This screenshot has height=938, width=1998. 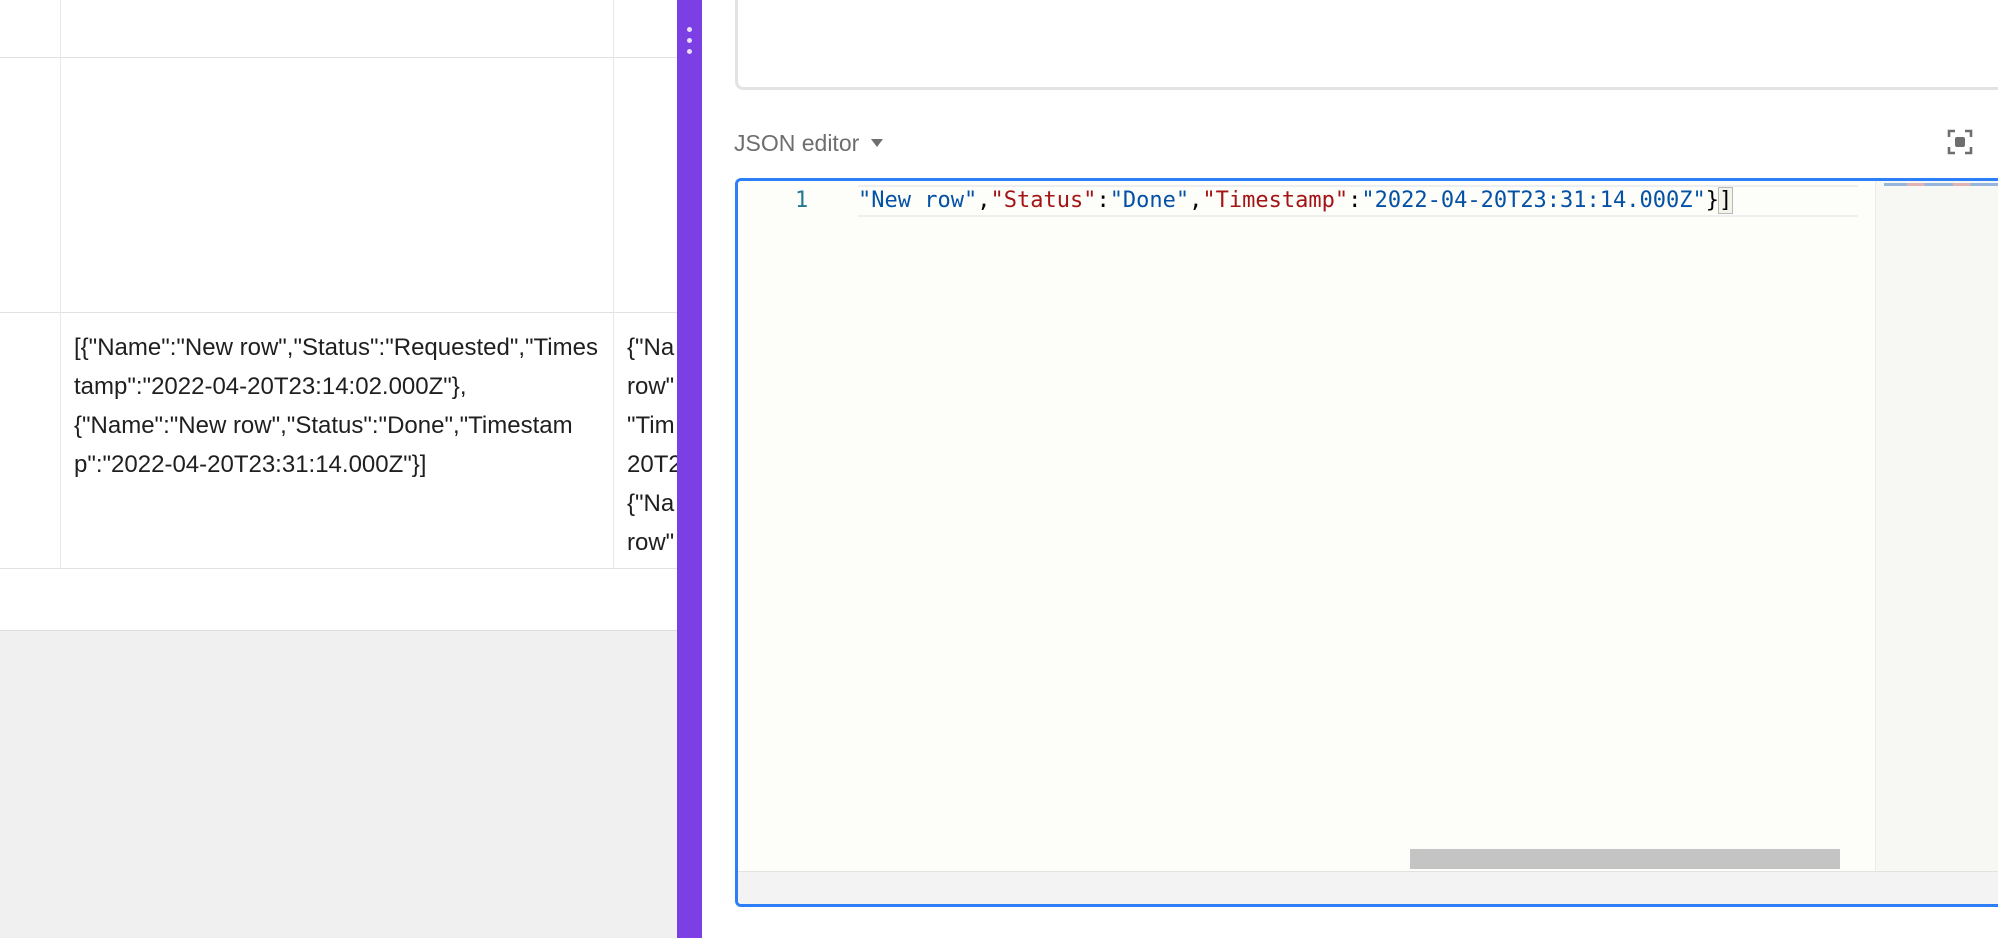 I want to click on panel-resize-handle, so click(x=689, y=469).